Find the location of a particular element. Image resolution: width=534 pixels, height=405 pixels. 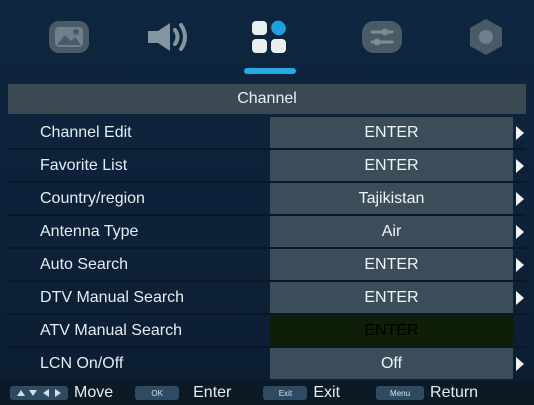

footer-move-label: Move is located at coordinates (94, 392).